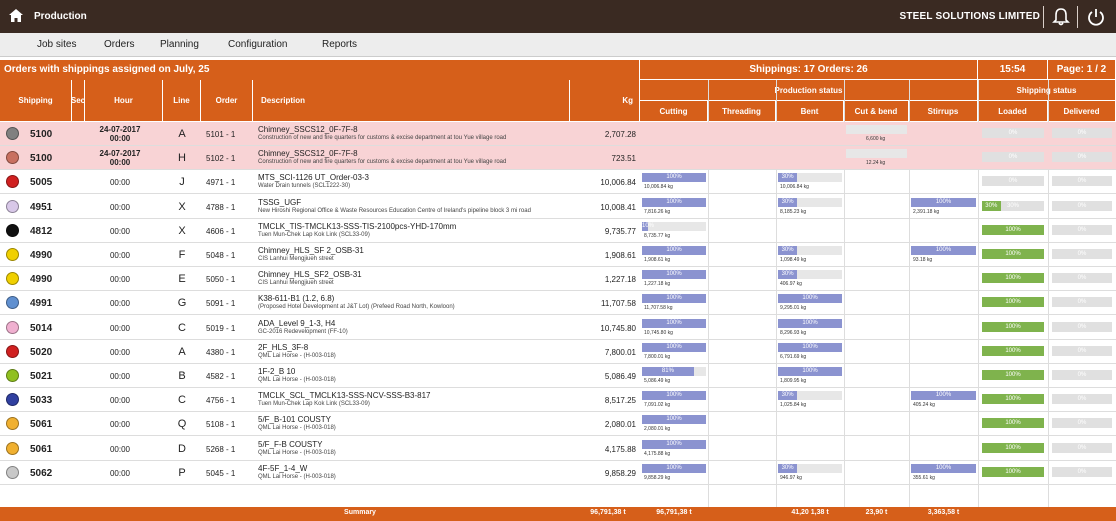  What do you see at coordinates (658, 187) in the screenshot?
I see `cutting-weight: 10,006.84 kg` at bounding box center [658, 187].